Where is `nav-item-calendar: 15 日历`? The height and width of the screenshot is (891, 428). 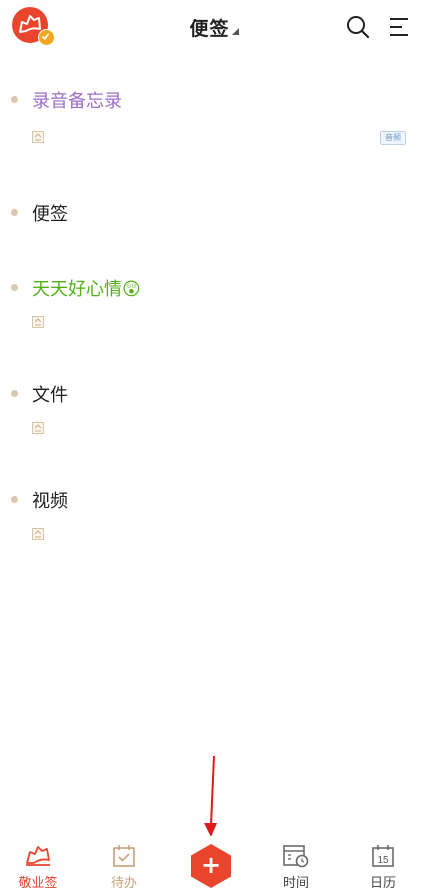
nav-item-calendar: 15 日历 is located at coordinates (383, 867).